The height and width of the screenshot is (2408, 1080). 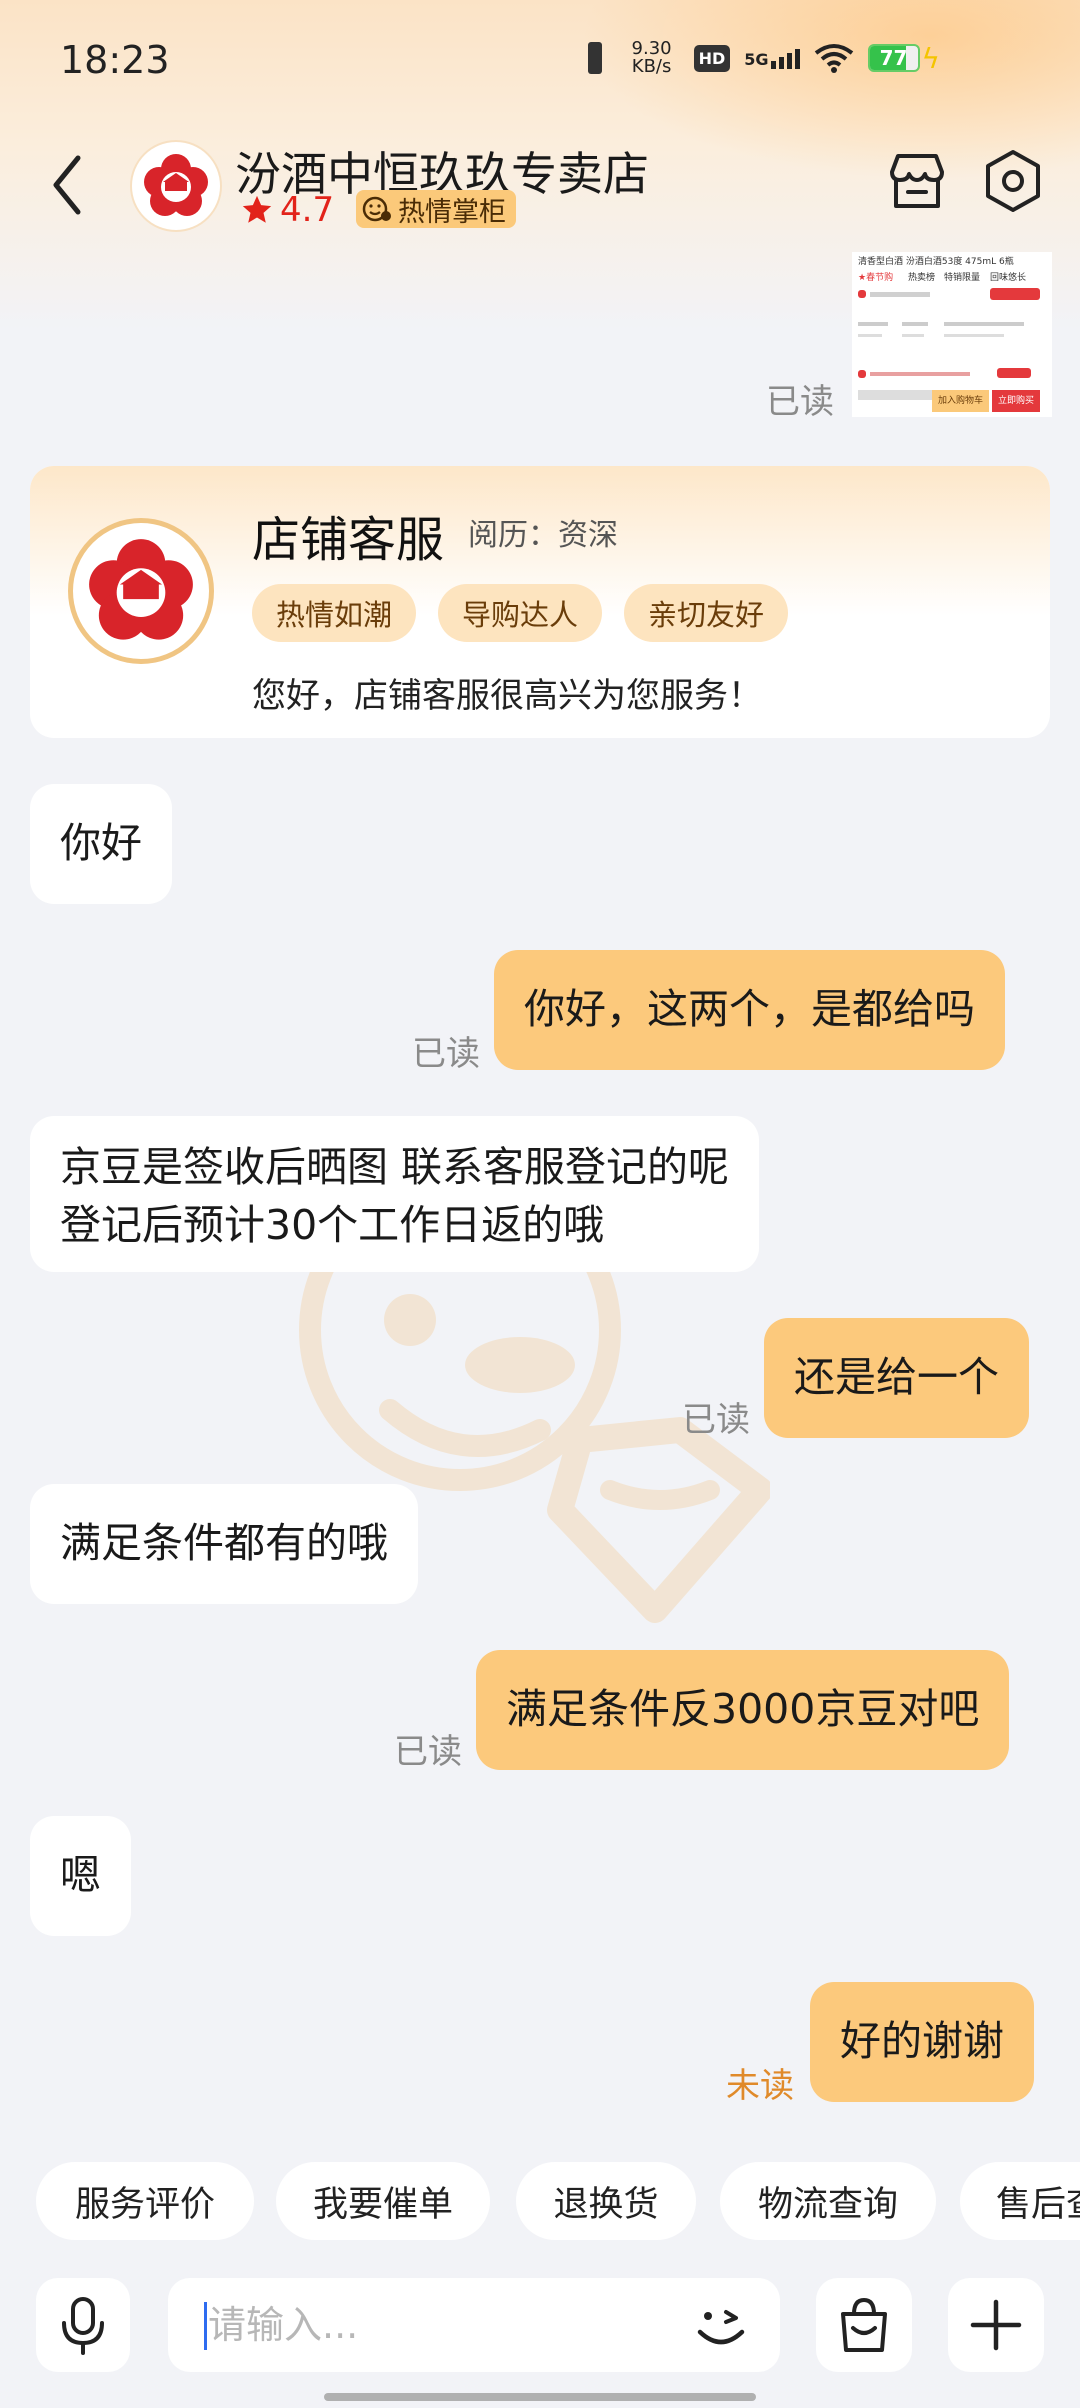 I want to click on emoji-icon, so click(x=721, y=2325).